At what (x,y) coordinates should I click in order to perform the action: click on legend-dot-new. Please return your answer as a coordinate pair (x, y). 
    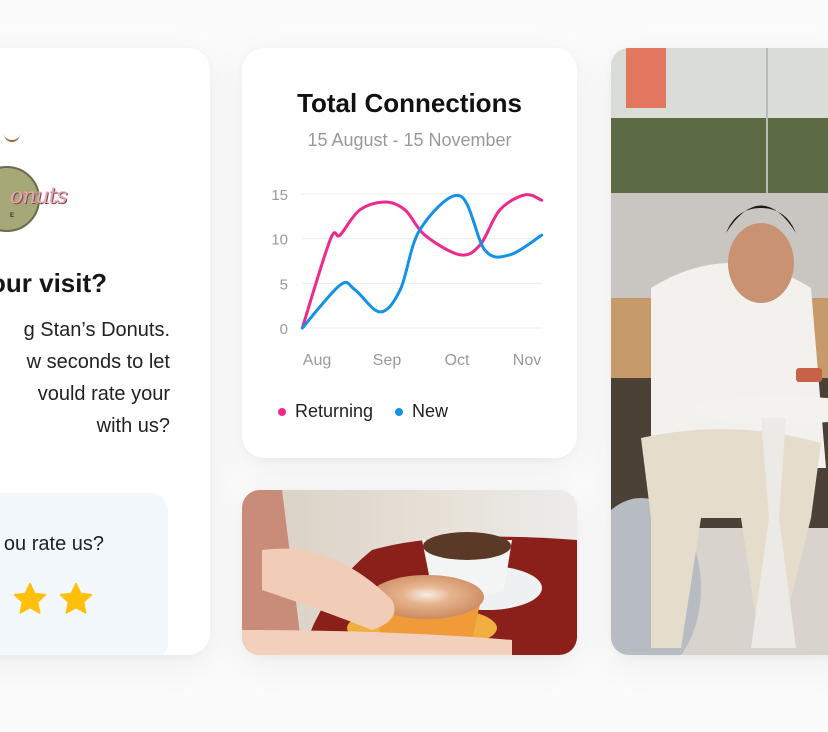
    Looking at the image, I should click on (399, 411).